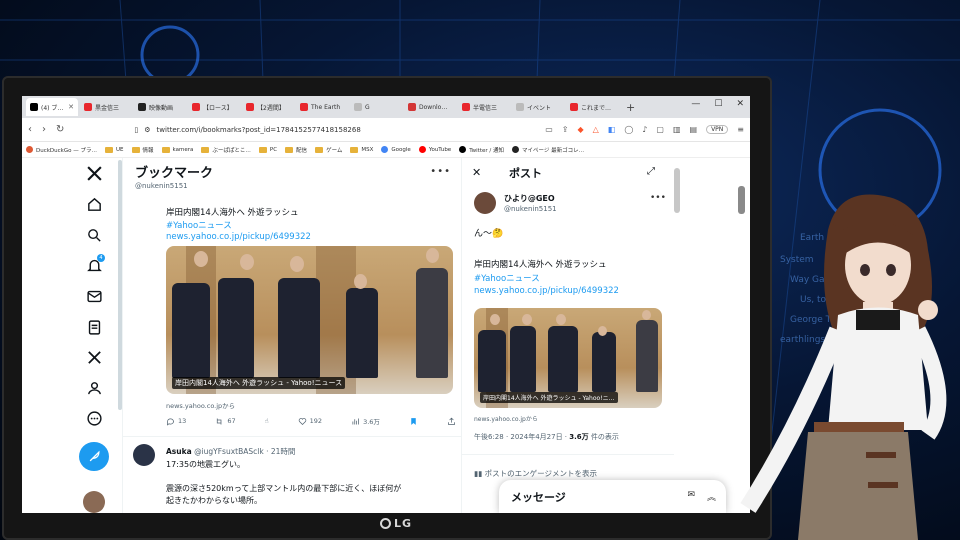 Image resolution: width=960 pixels, height=540 pixels. Describe the element at coordinates (485, 203) in the screenshot. I see `post-author-avatar` at that location.